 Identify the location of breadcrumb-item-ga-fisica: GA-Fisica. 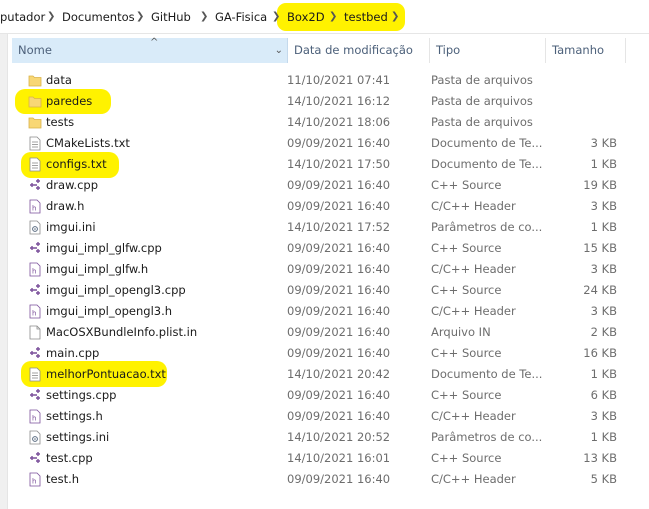
(241, 17).